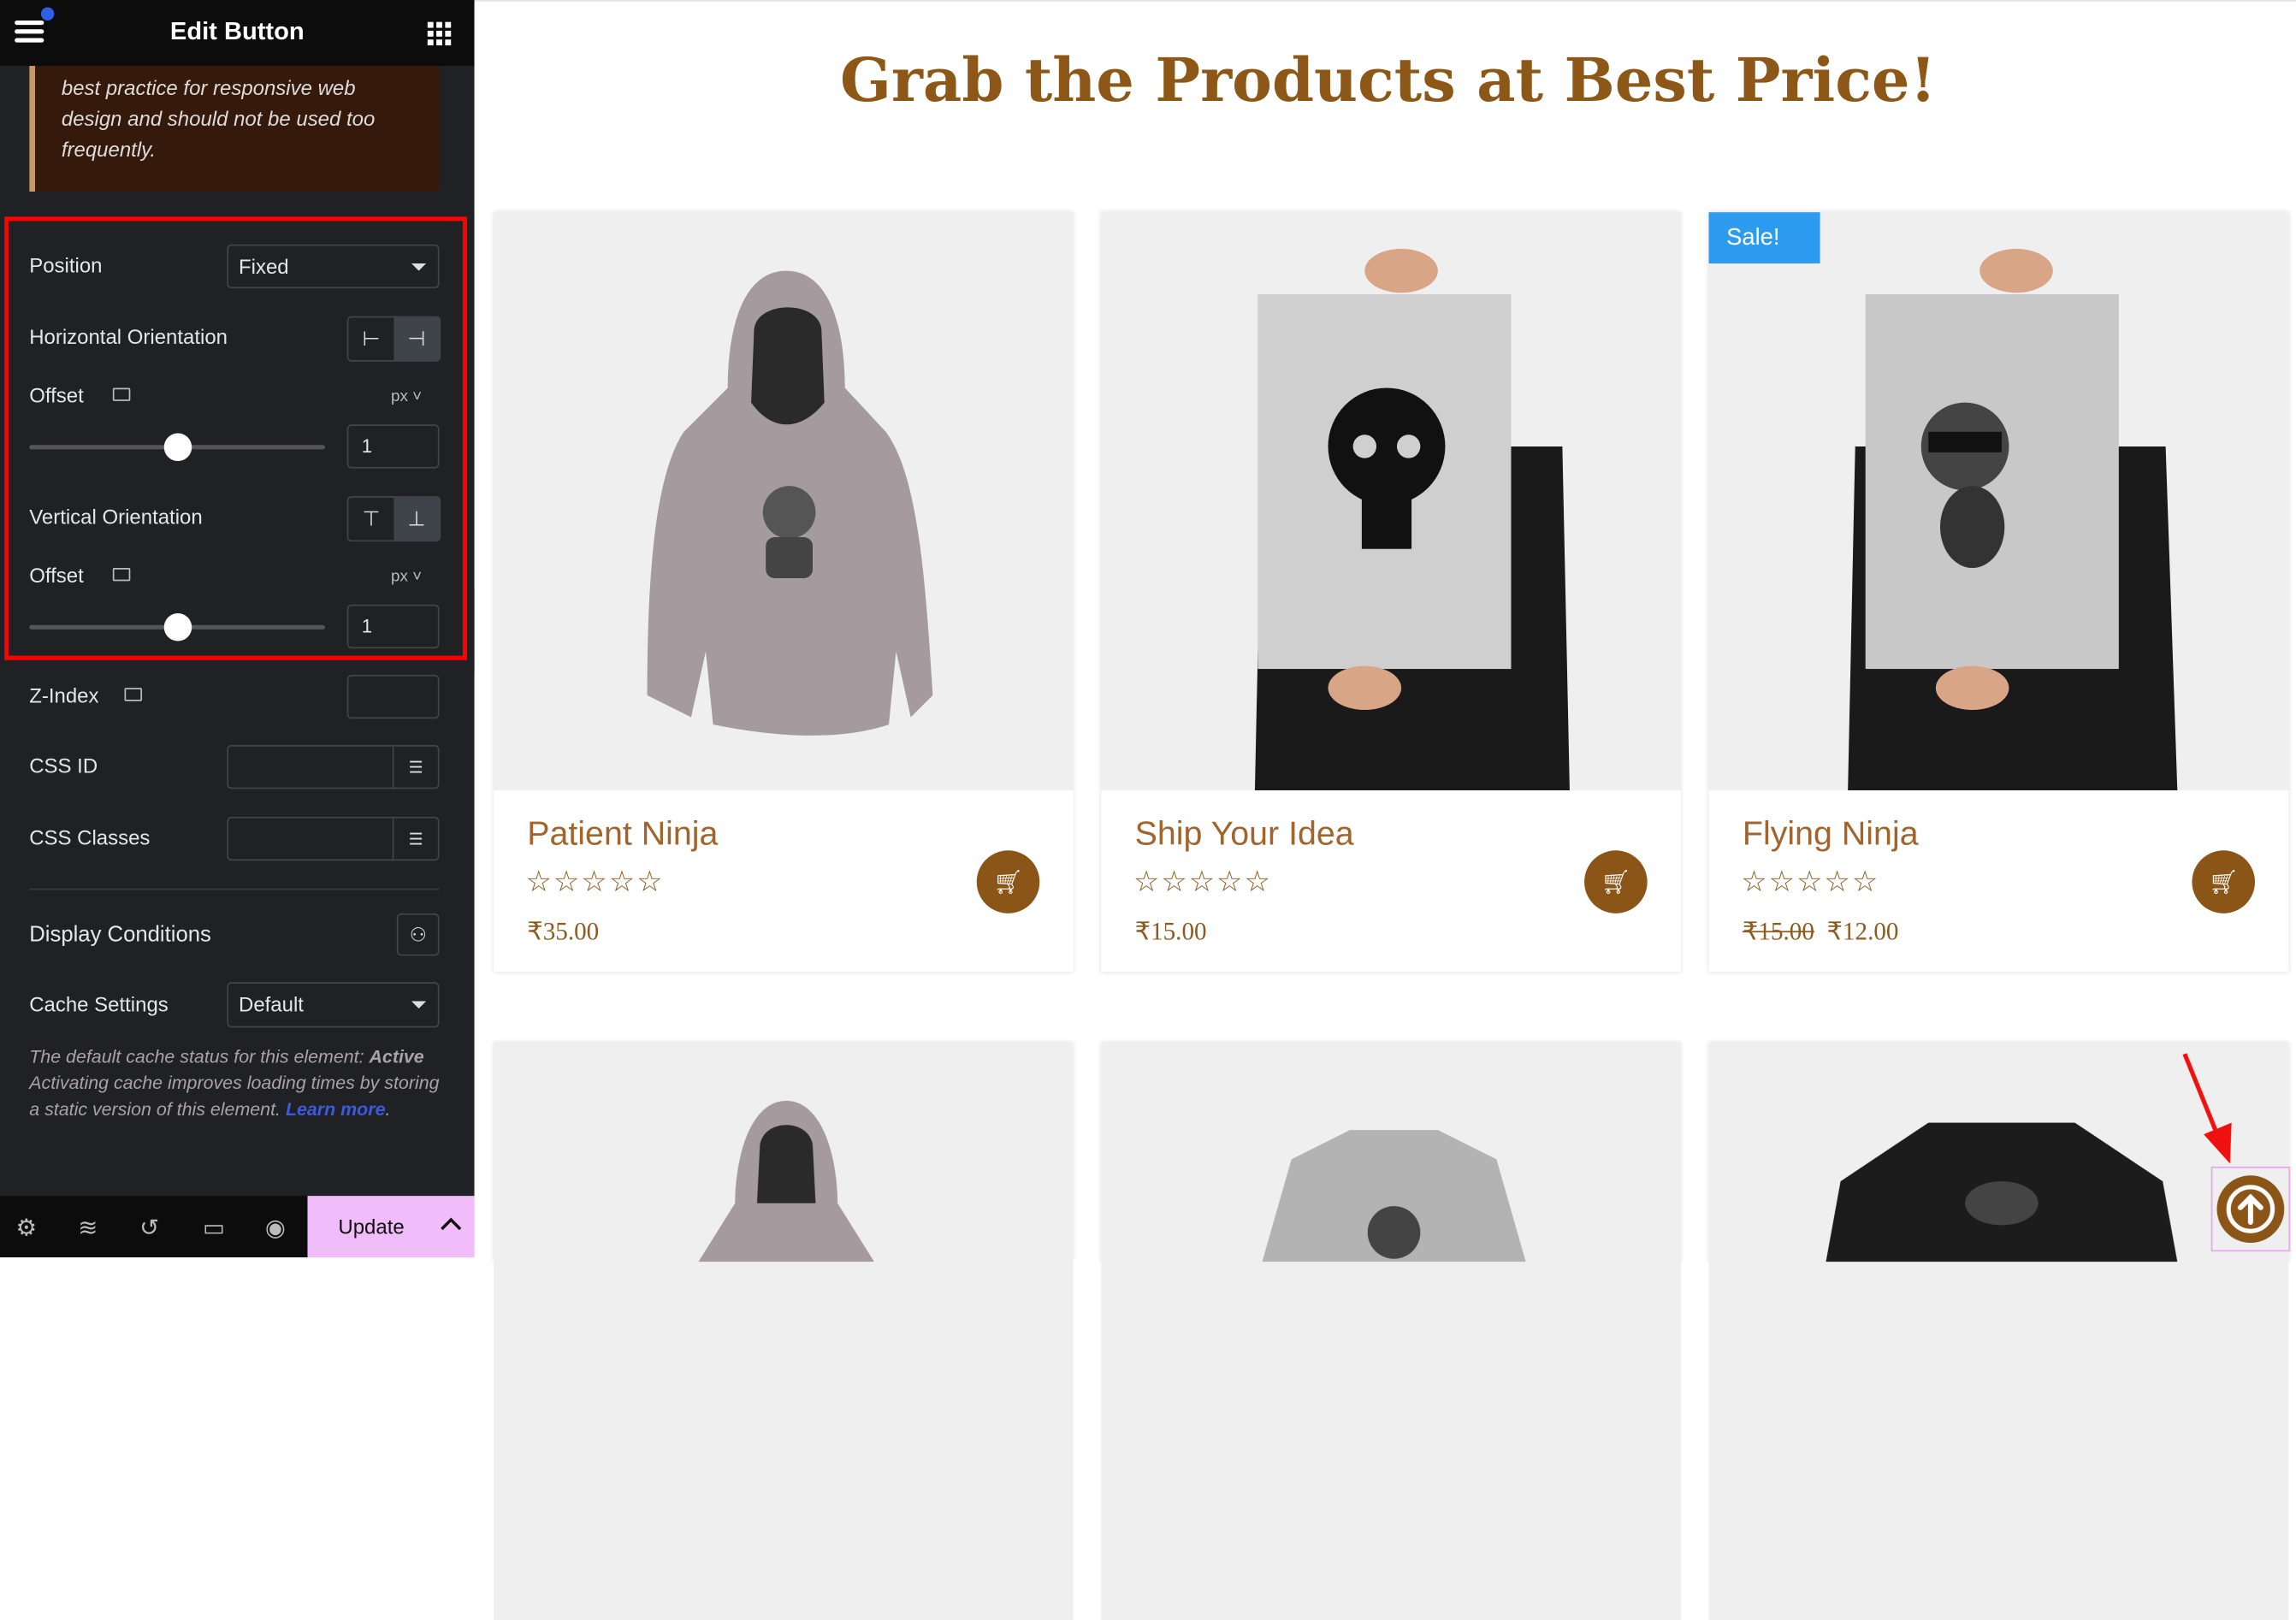 The image size is (2296, 1620). I want to click on red-arrow-annotation, so click(2207, 1108).